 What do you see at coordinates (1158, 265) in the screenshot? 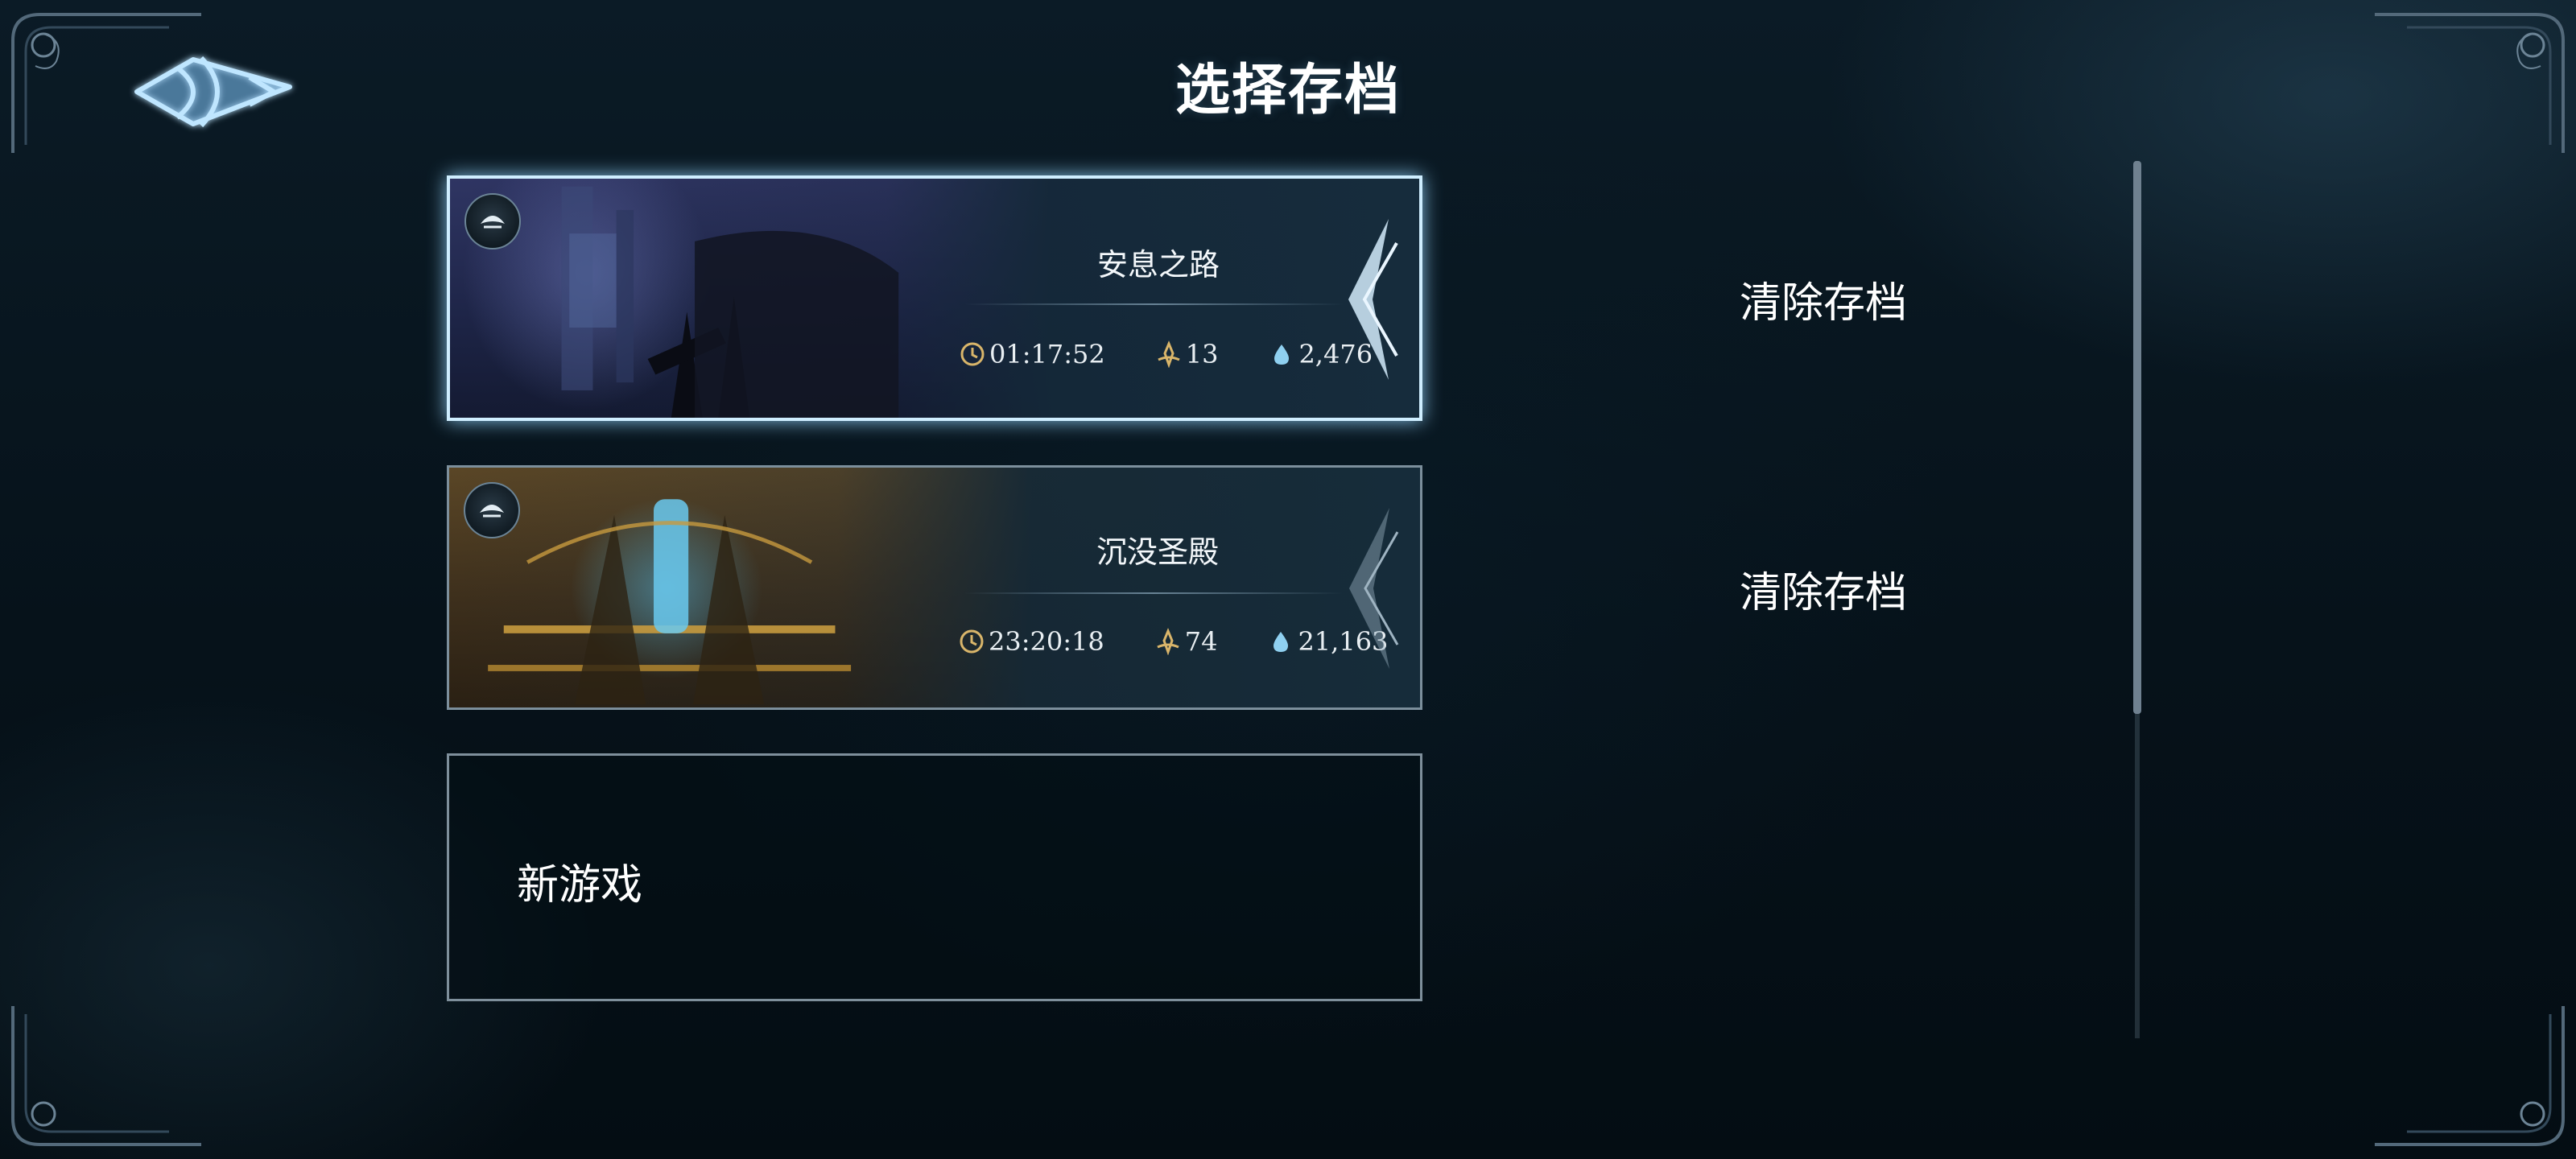
I see `save-slot-name: 安息之路` at bounding box center [1158, 265].